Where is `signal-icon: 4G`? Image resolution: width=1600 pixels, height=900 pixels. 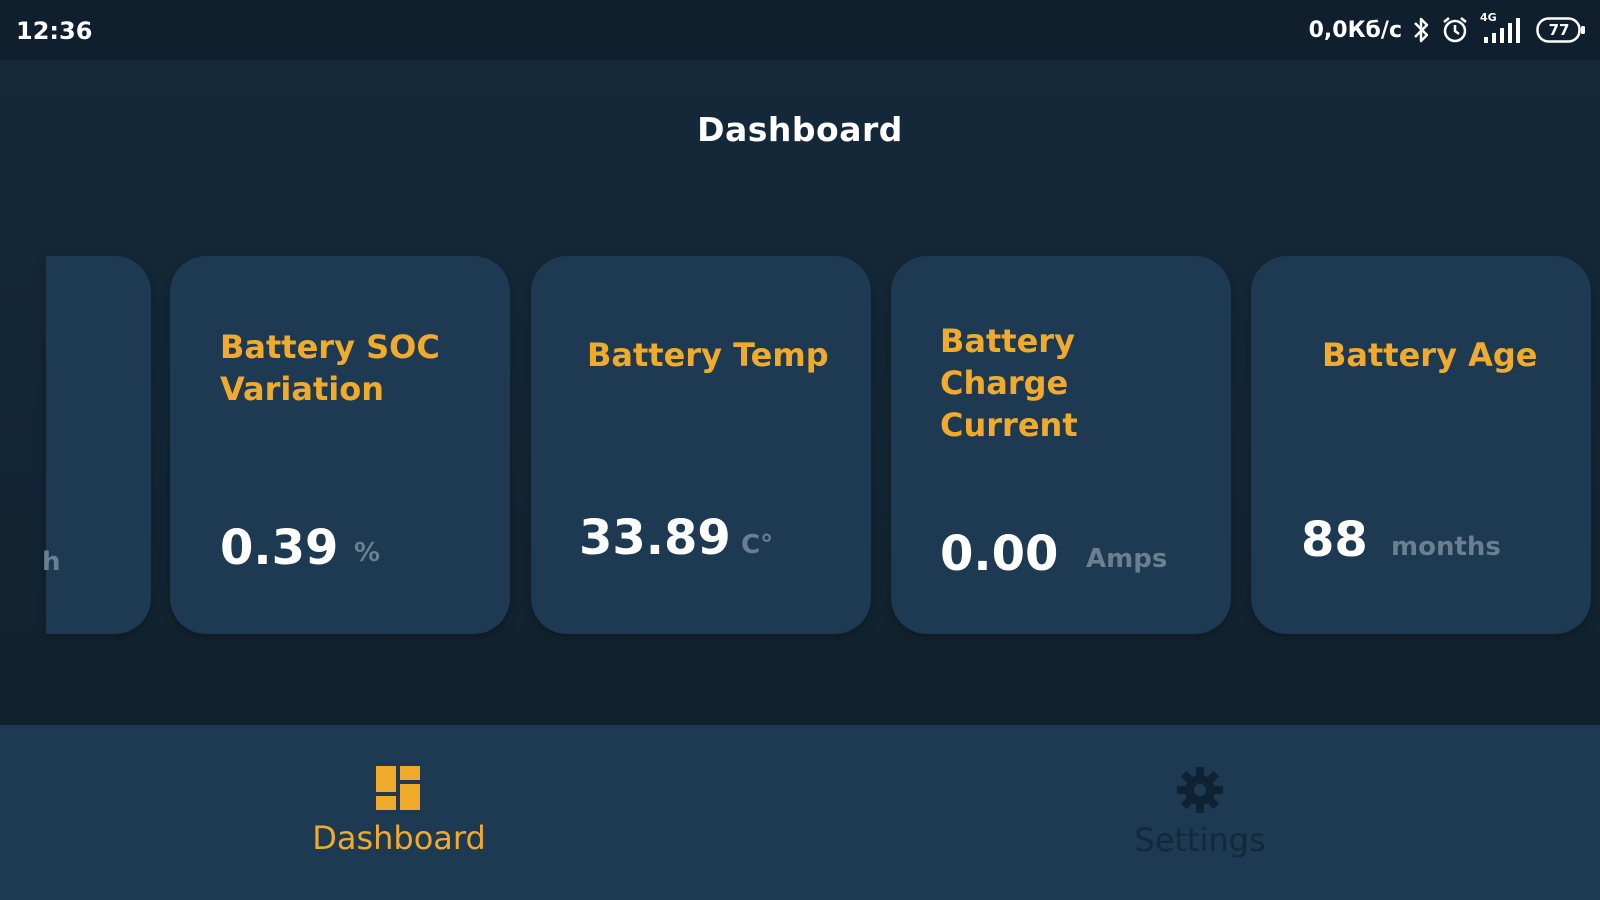
signal-icon: 4G is located at coordinates (1503, 28).